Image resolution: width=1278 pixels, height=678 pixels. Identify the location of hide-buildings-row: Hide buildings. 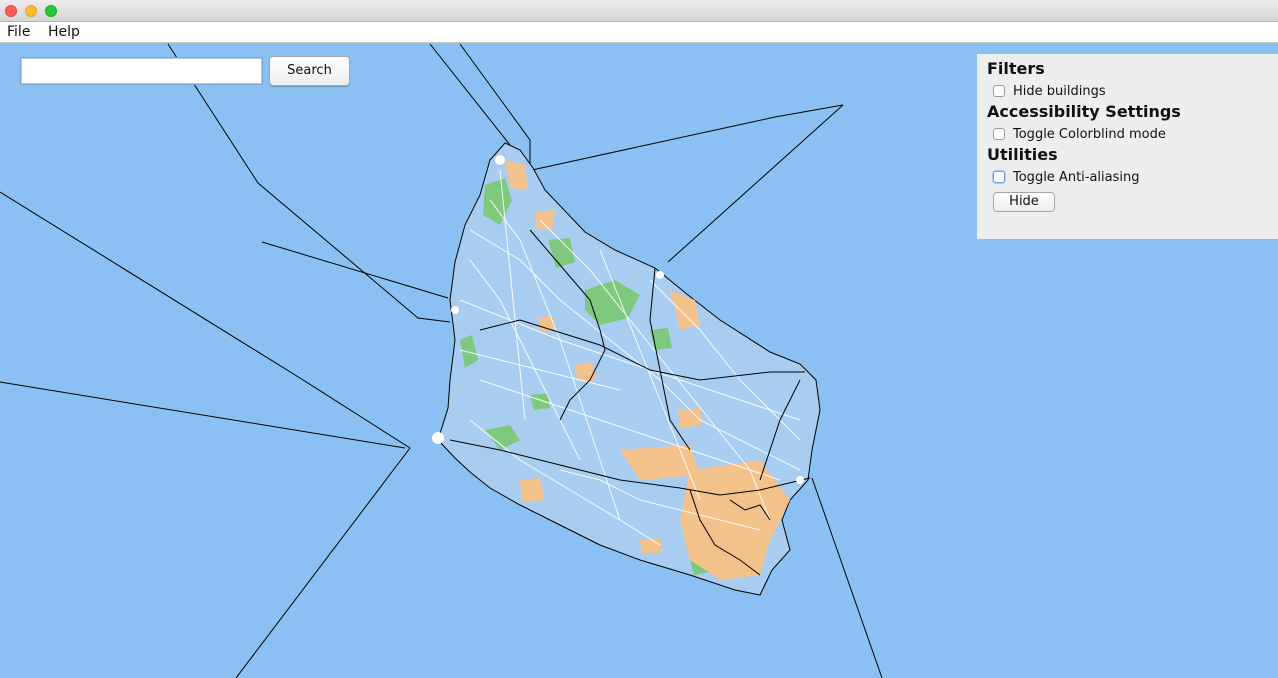
(1049, 91).